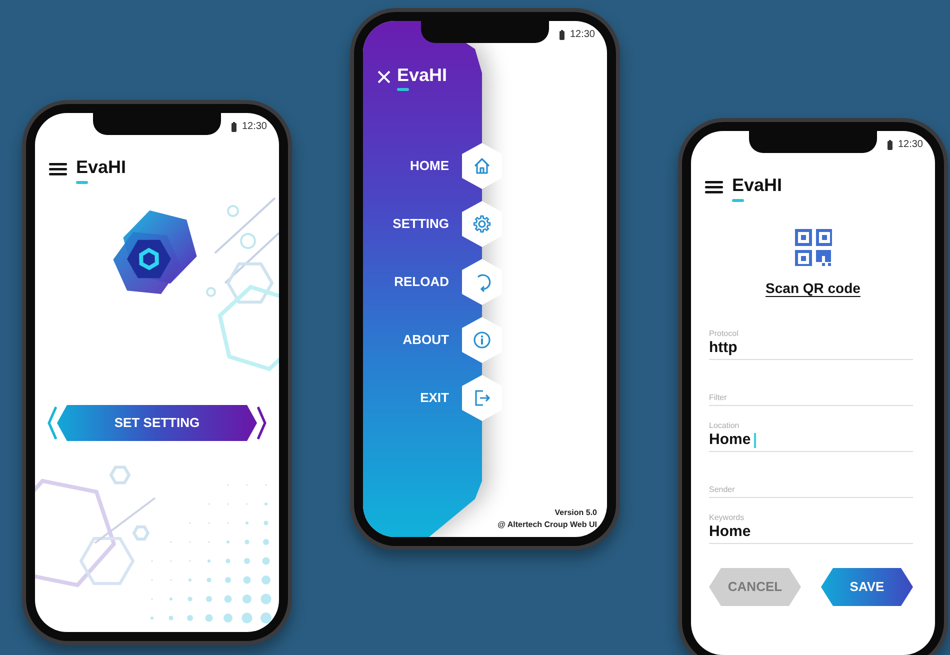  What do you see at coordinates (723, 348) in the screenshot?
I see `field-value: http` at bounding box center [723, 348].